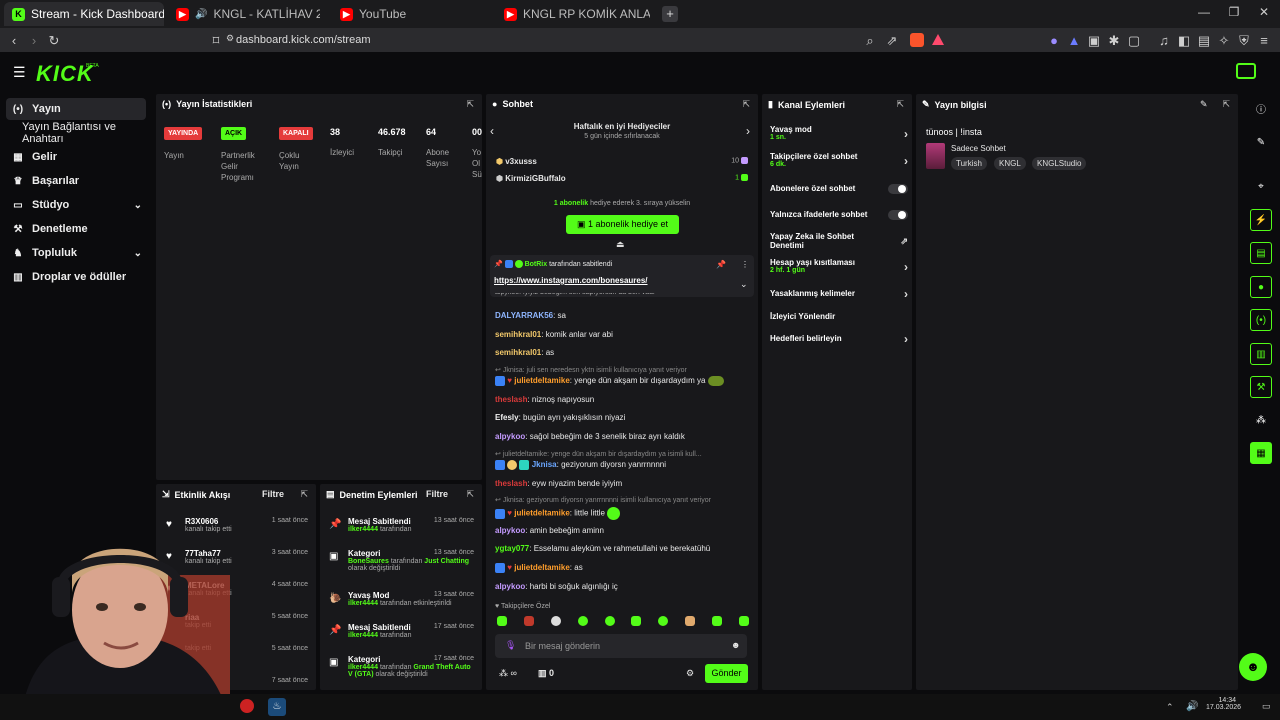 The height and width of the screenshot is (720, 1280). Describe the element at coordinates (1261, 253) in the screenshot. I see `document-icon: ▤` at that location.